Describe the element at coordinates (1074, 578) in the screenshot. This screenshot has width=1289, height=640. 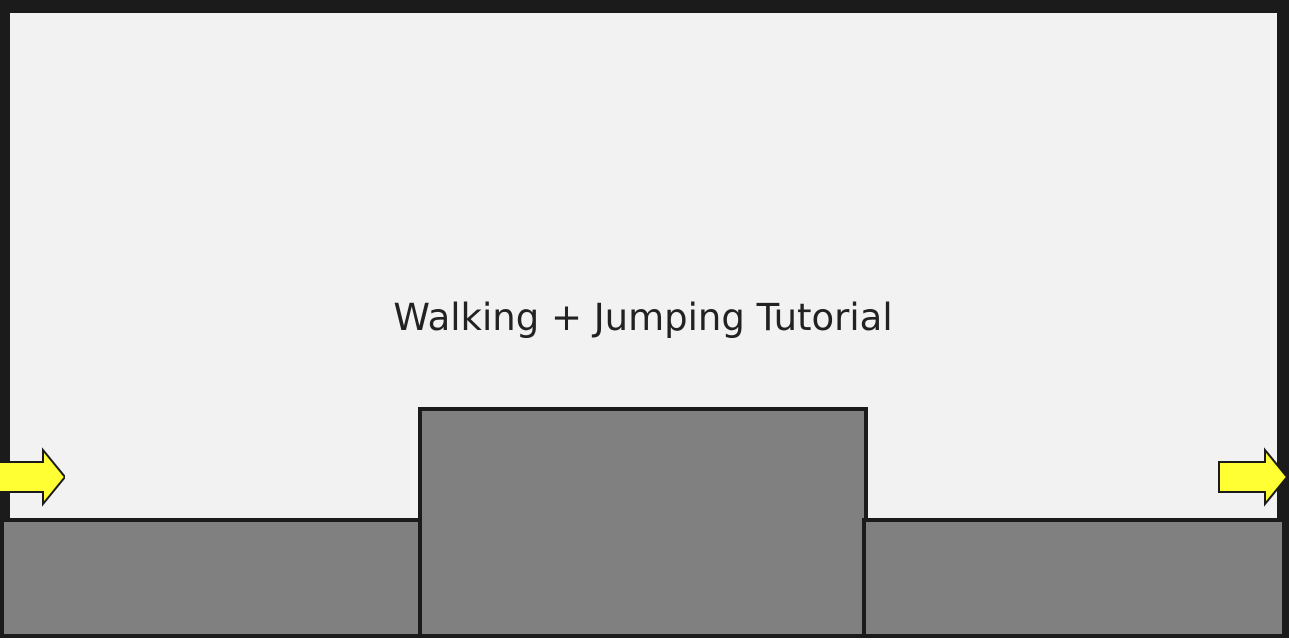
I see `floor-right-platform` at that location.